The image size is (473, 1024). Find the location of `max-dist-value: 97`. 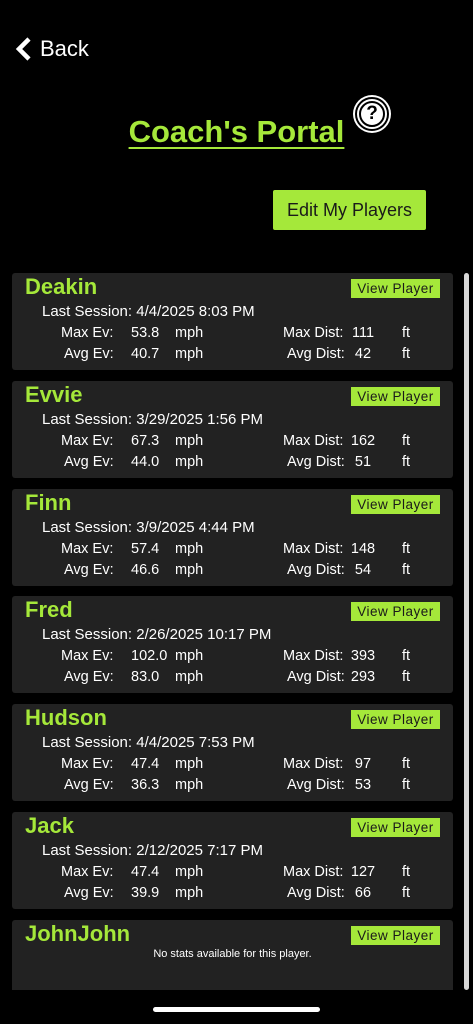

max-dist-value: 97 is located at coordinates (363, 764).